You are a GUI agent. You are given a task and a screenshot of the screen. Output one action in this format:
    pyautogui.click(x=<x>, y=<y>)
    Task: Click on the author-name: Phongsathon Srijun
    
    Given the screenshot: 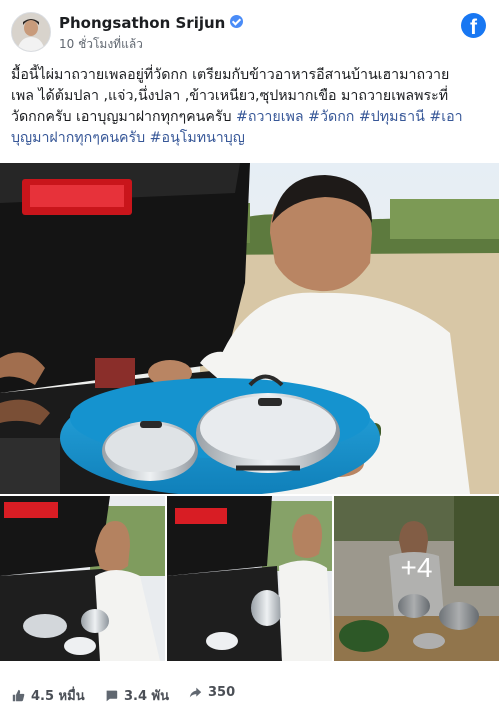 What is the action you would take?
    pyautogui.click(x=151, y=23)
    